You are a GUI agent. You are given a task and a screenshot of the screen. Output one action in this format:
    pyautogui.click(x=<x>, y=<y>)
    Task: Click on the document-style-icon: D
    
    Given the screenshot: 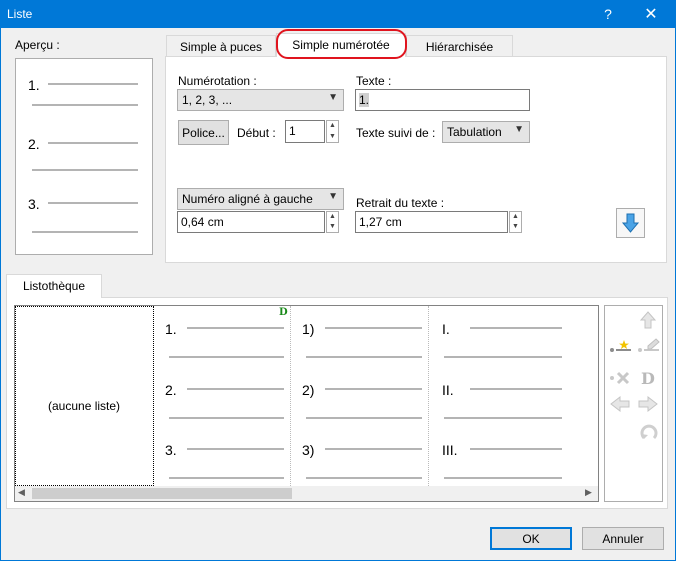 What is the action you would take?
    pyautogui.click(x=648, y=378)
    